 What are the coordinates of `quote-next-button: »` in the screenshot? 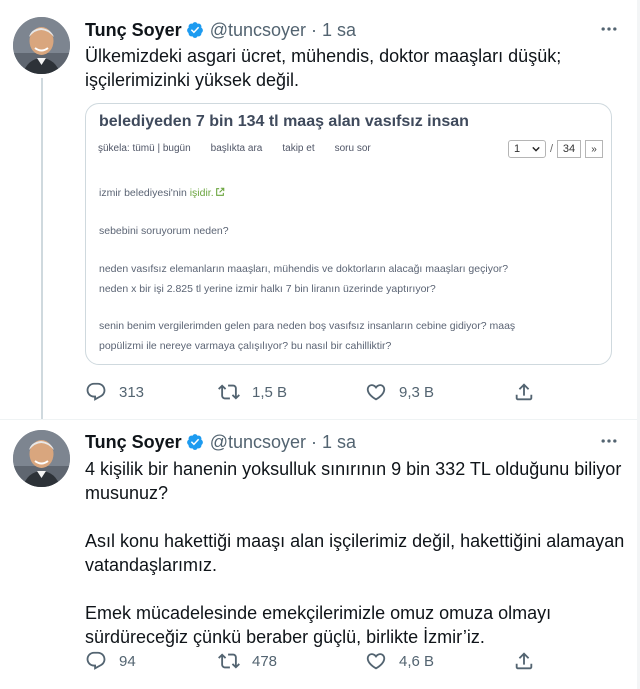 It's located at (594, 149).